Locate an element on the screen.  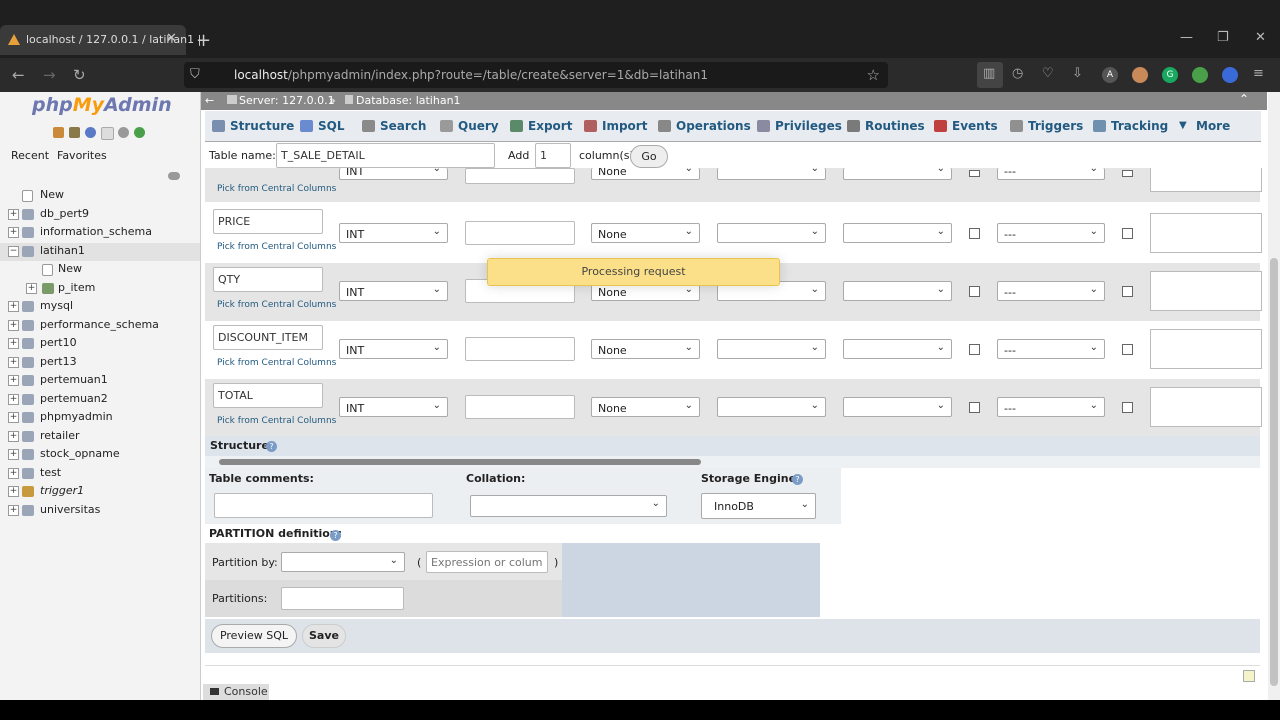
structure-help-icon: ? is located at coordinates (271, 446).